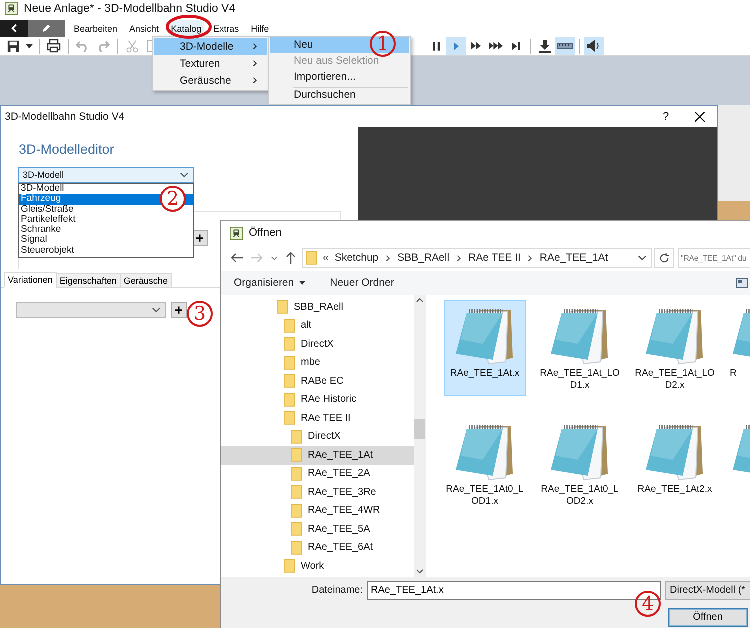 Image resolution: width=750 pixels, height=628 pixels. What do you see at coordinates (485, 348) in the screenshot?
I see `file-item: RAe_TEE_1At.x` at bounding box center [485, 348].